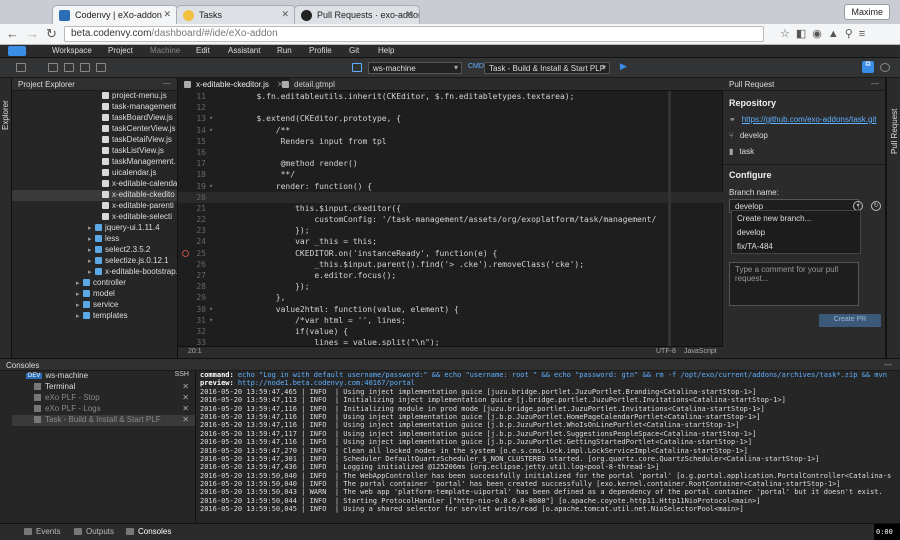 This screenshot has width=900, height=540. Describe the element at coordinates (148, 531) in the screenshot. I see `tab-consoles: Consoles` at that location.